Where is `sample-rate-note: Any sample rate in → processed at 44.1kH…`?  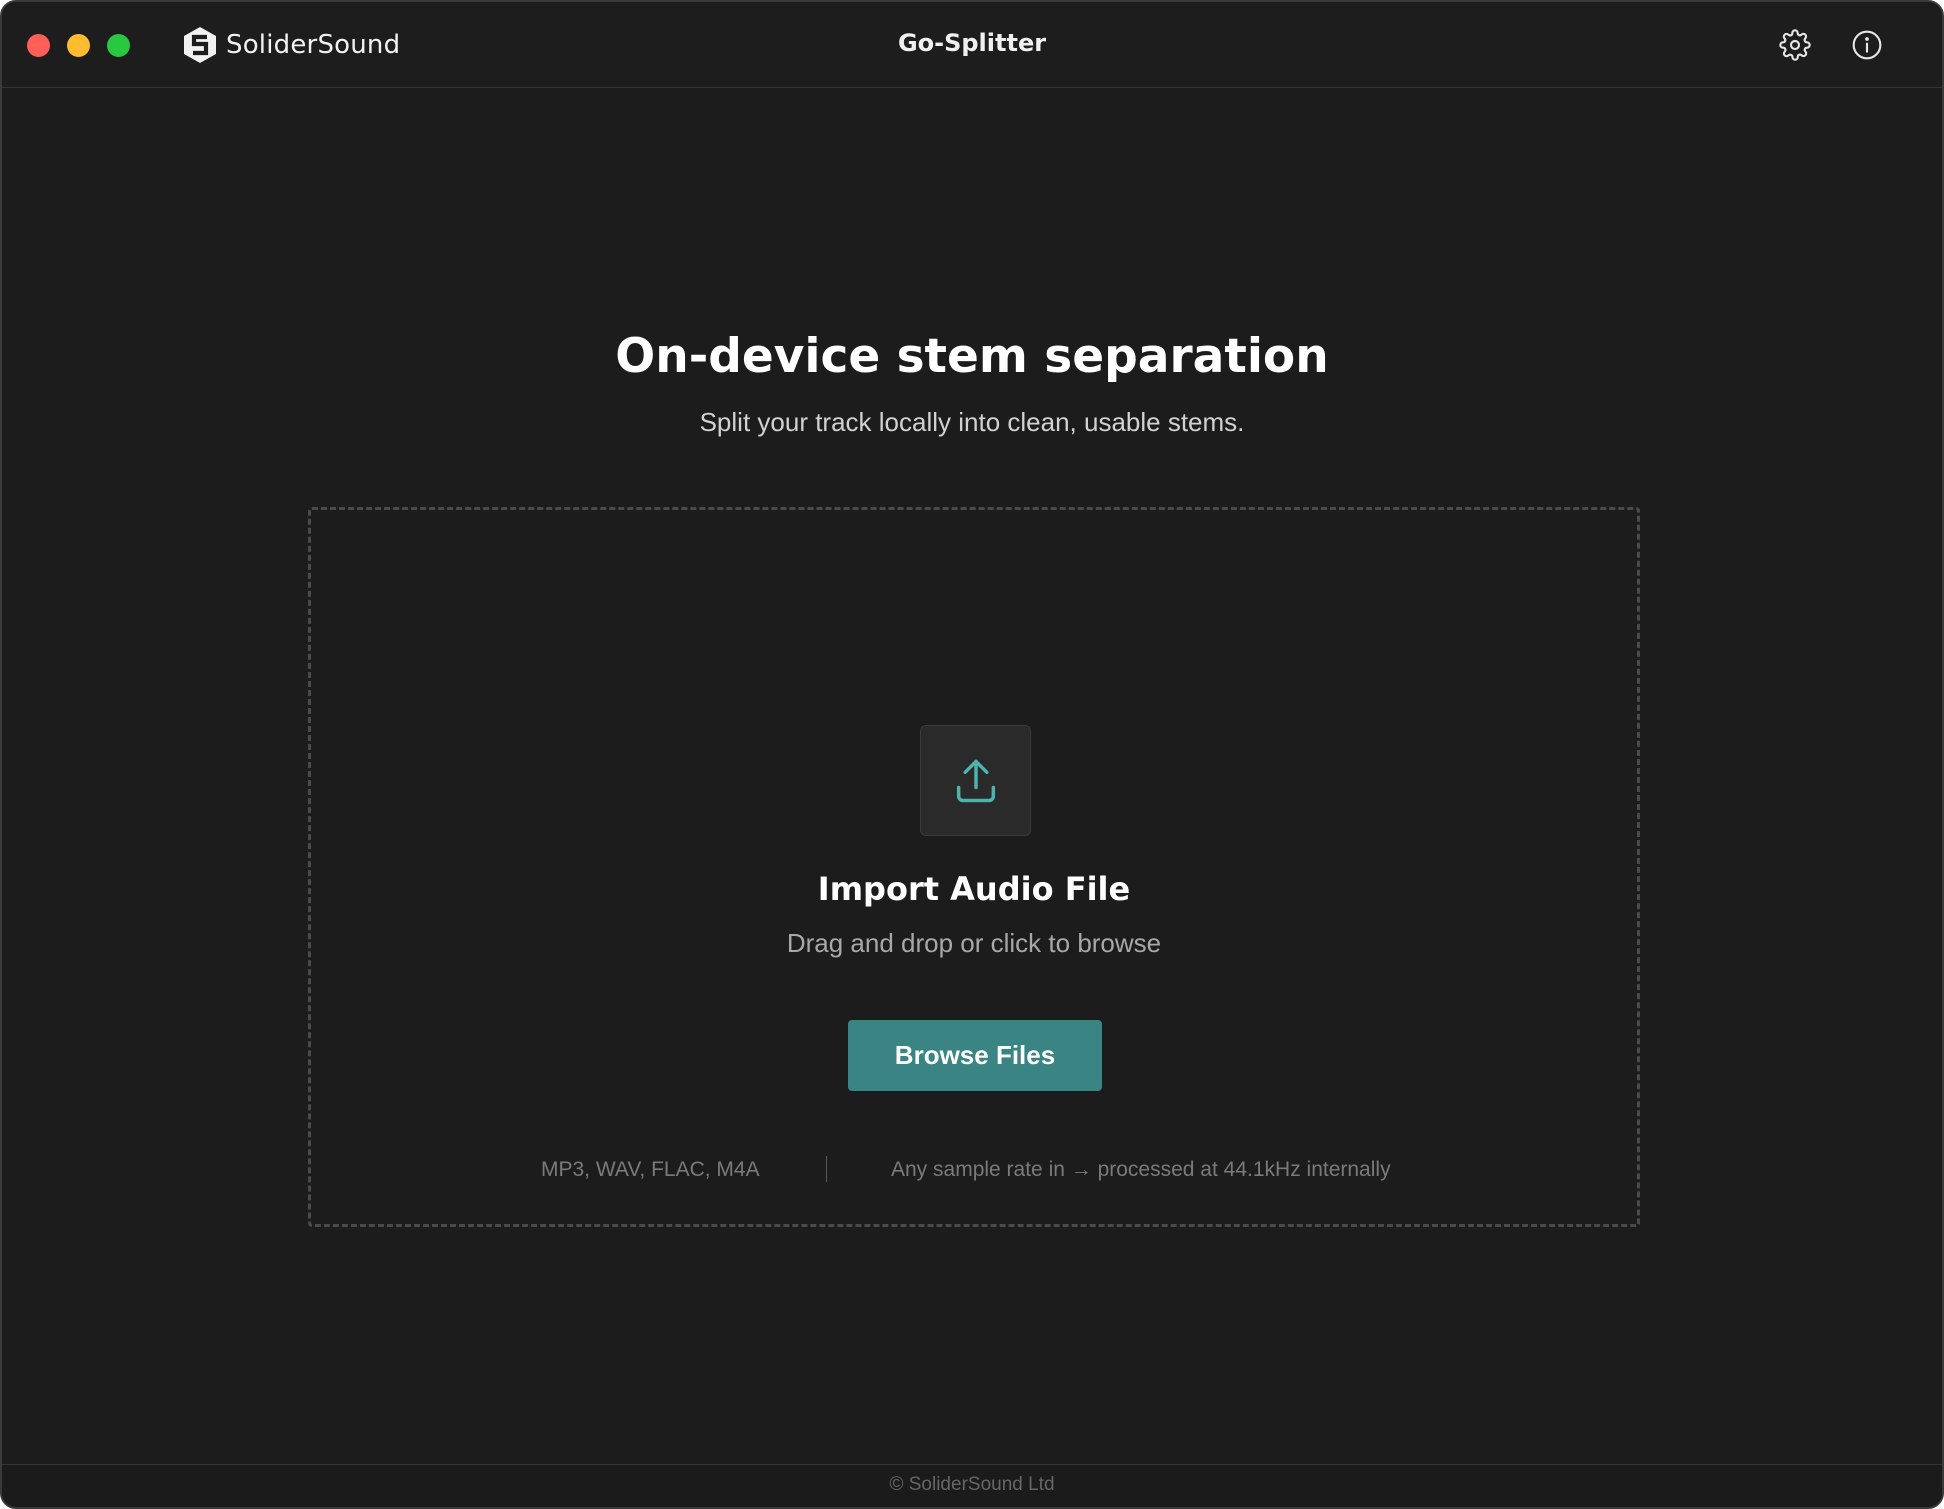
sample-rate-note: Any sample rate in → processed at 44.1kH… is located at coordinates (1141, 1169).